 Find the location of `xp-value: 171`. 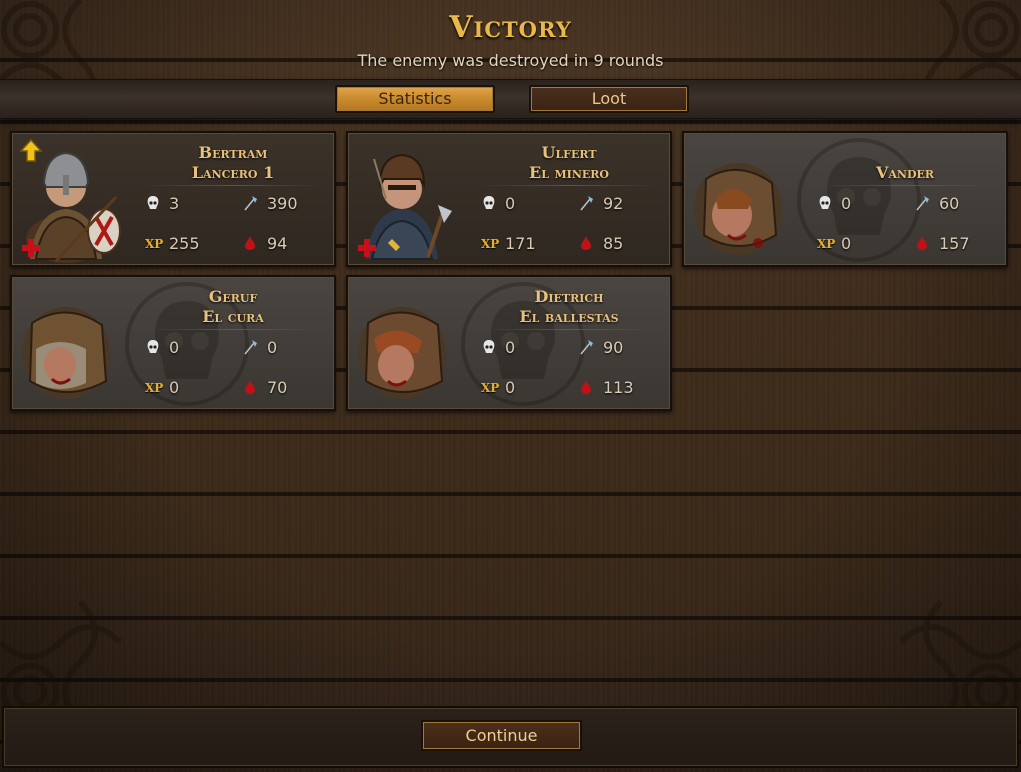

xp-value: 171 is located at coordinates (520, 243).